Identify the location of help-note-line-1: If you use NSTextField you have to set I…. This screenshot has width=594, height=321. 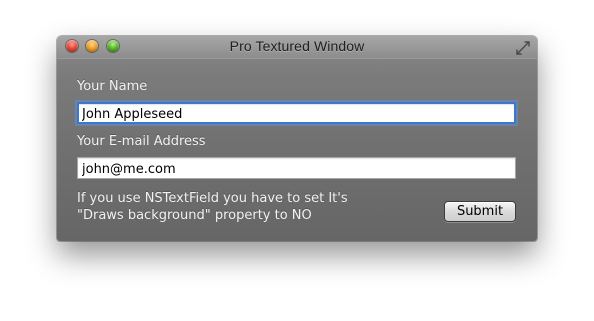
(212, 198).